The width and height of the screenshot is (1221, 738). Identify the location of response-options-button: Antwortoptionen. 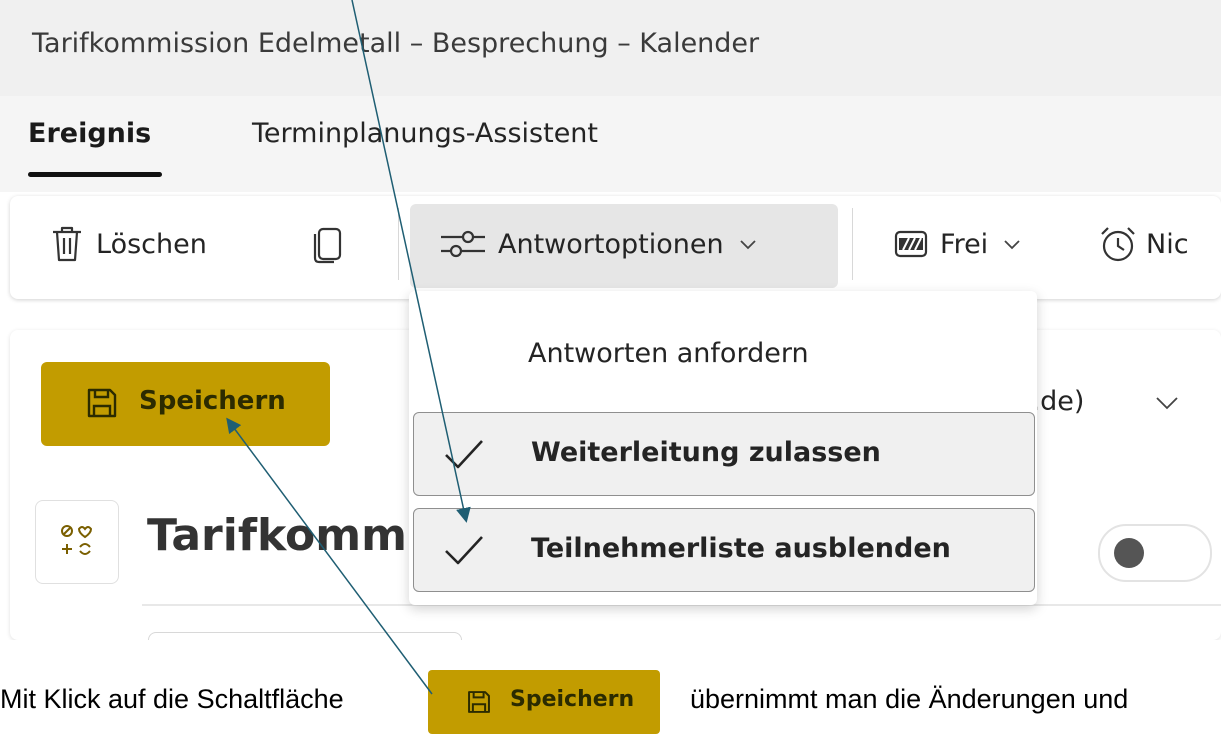
(598, 244).